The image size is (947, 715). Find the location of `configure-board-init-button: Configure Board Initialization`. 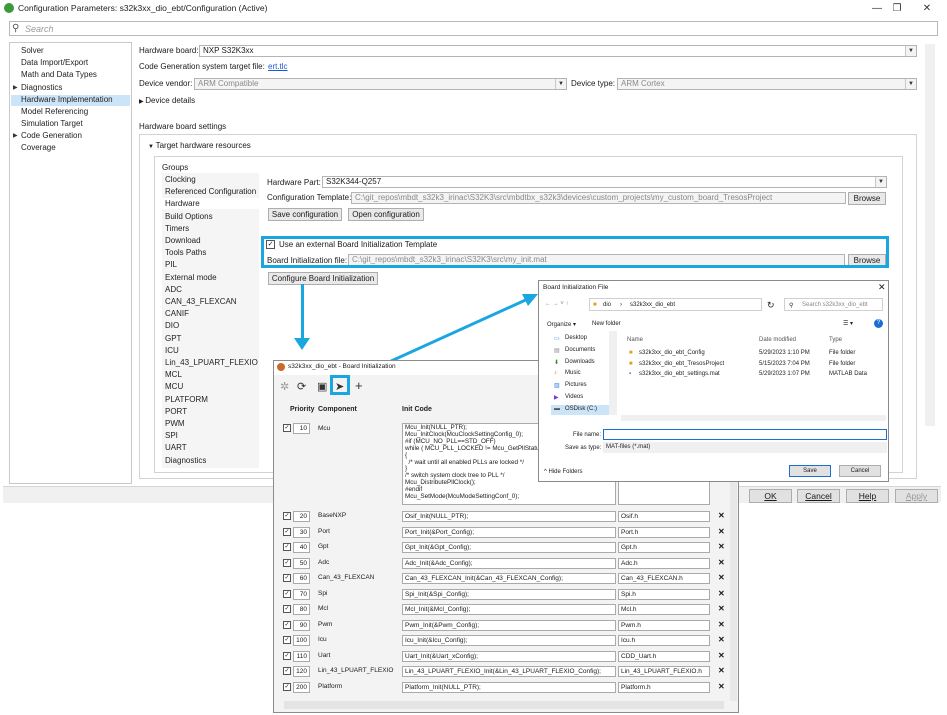

configure-board-init-button: Configure Board Initialization is located at coordinates (323, 278).